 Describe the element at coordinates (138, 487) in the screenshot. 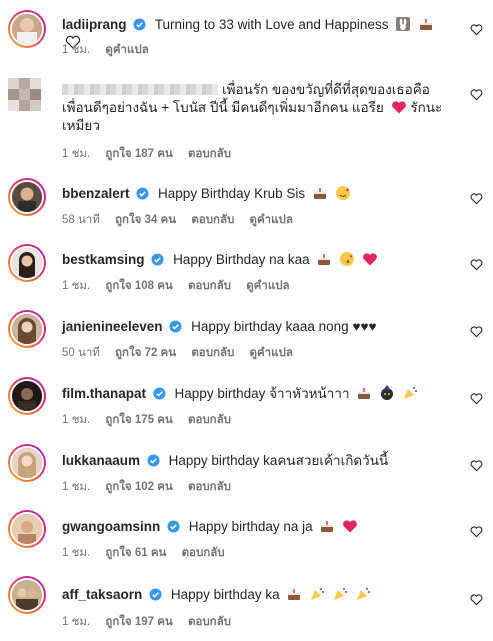

I see `likes-count: ถูกใจ 102 คน` at that location.